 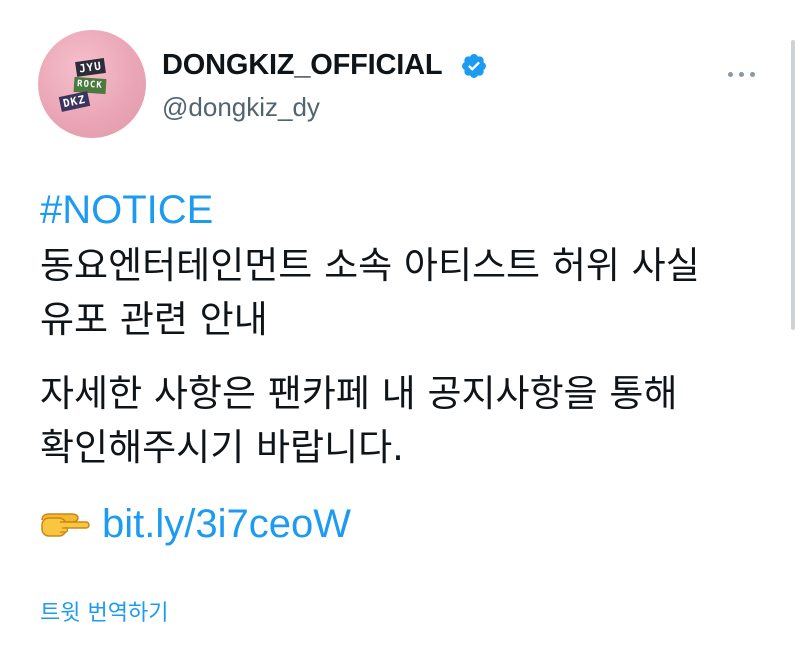 What do you see at coordinates (92, 84) in the screenshot?
I see `avatar: JYU ROCK DKZ` at bounding box center [92, 84].